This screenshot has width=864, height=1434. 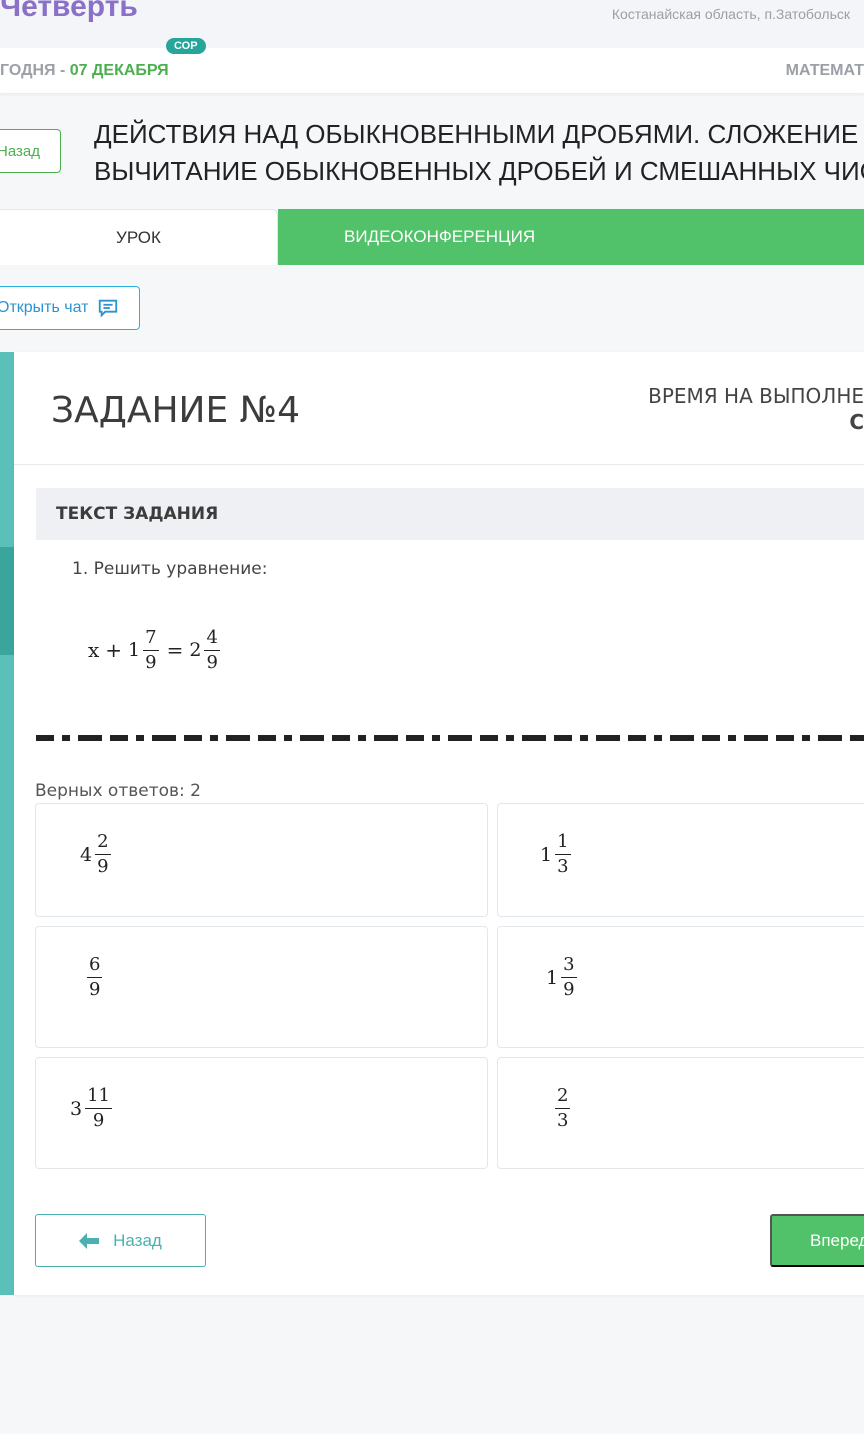 What do you see at coordinates (186, 46) in the screenshot?
I see `sor-badge: СОР` at bounding box center [186, 46].